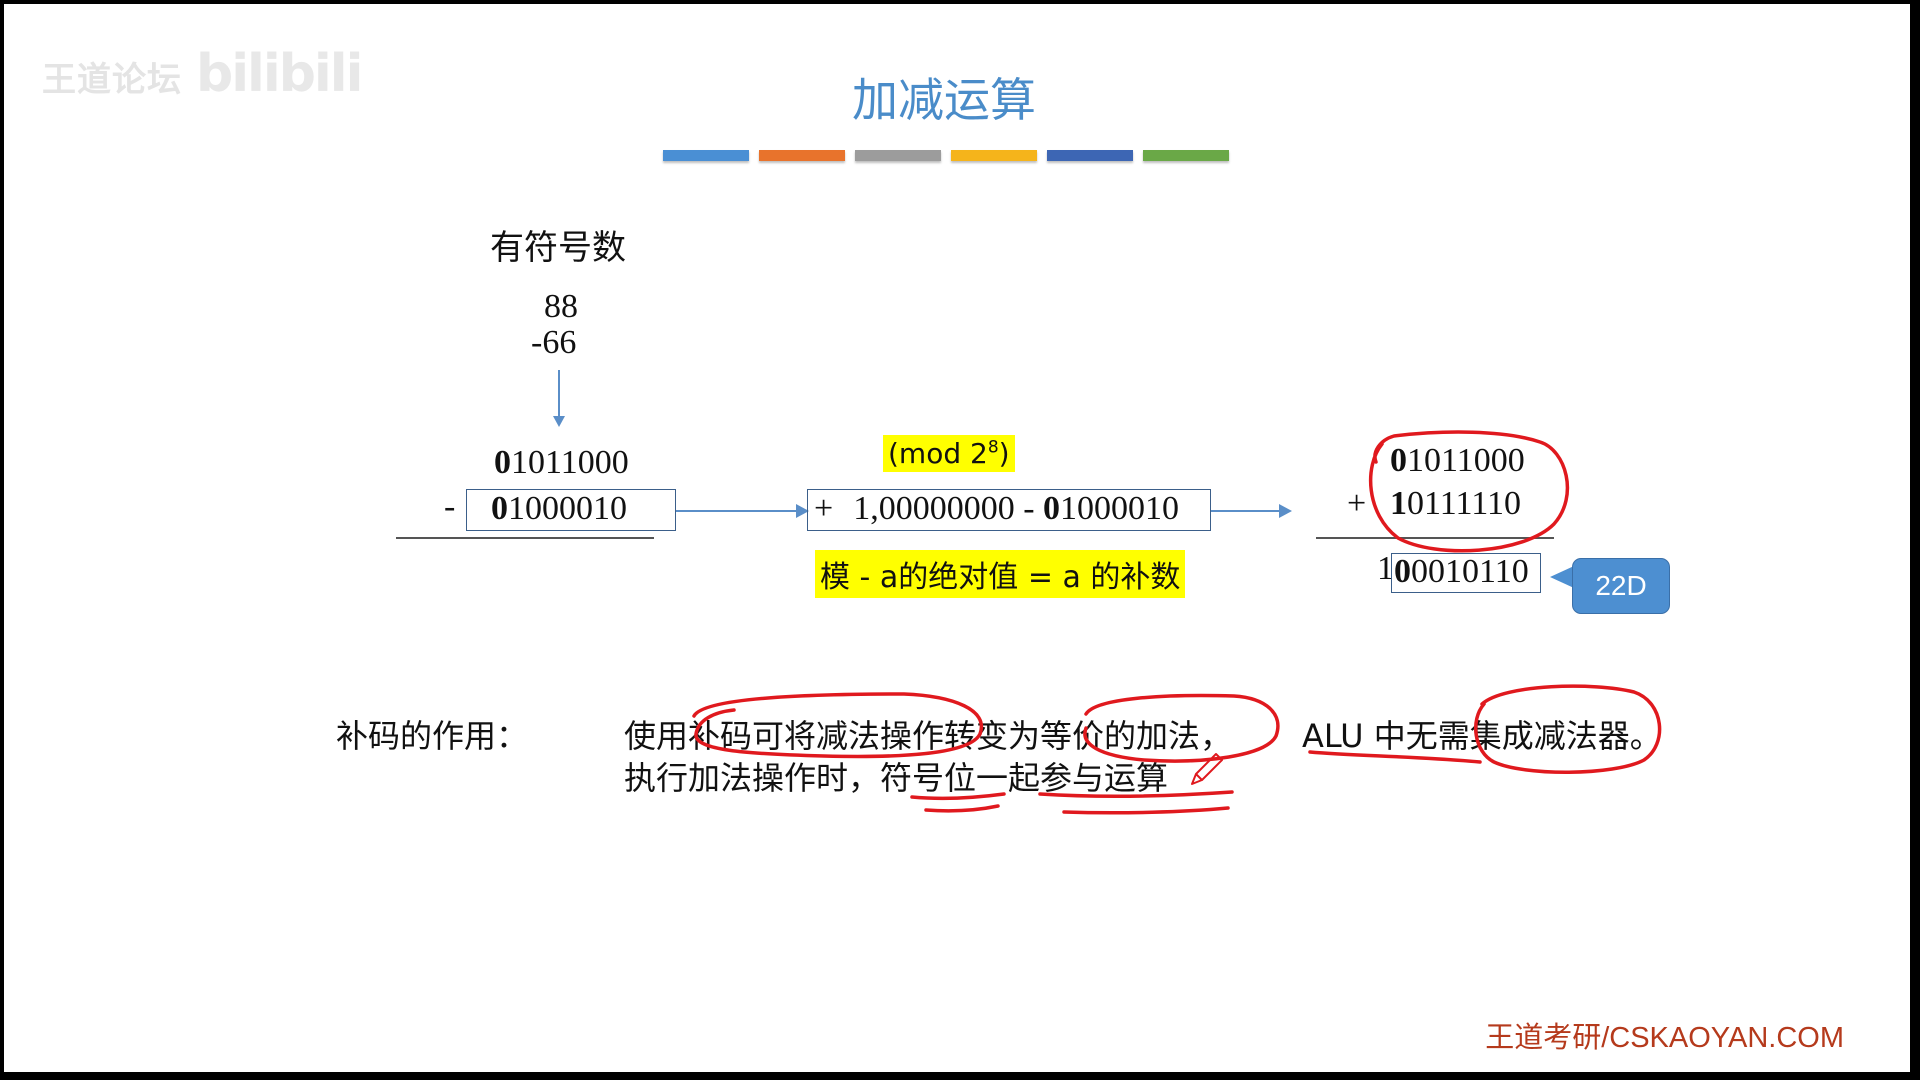 The image size is (1920, 1080). Describe the element at coordinates (558, 248) in the screenshot. I see `signed-number-heading: 有符号数` at that location.